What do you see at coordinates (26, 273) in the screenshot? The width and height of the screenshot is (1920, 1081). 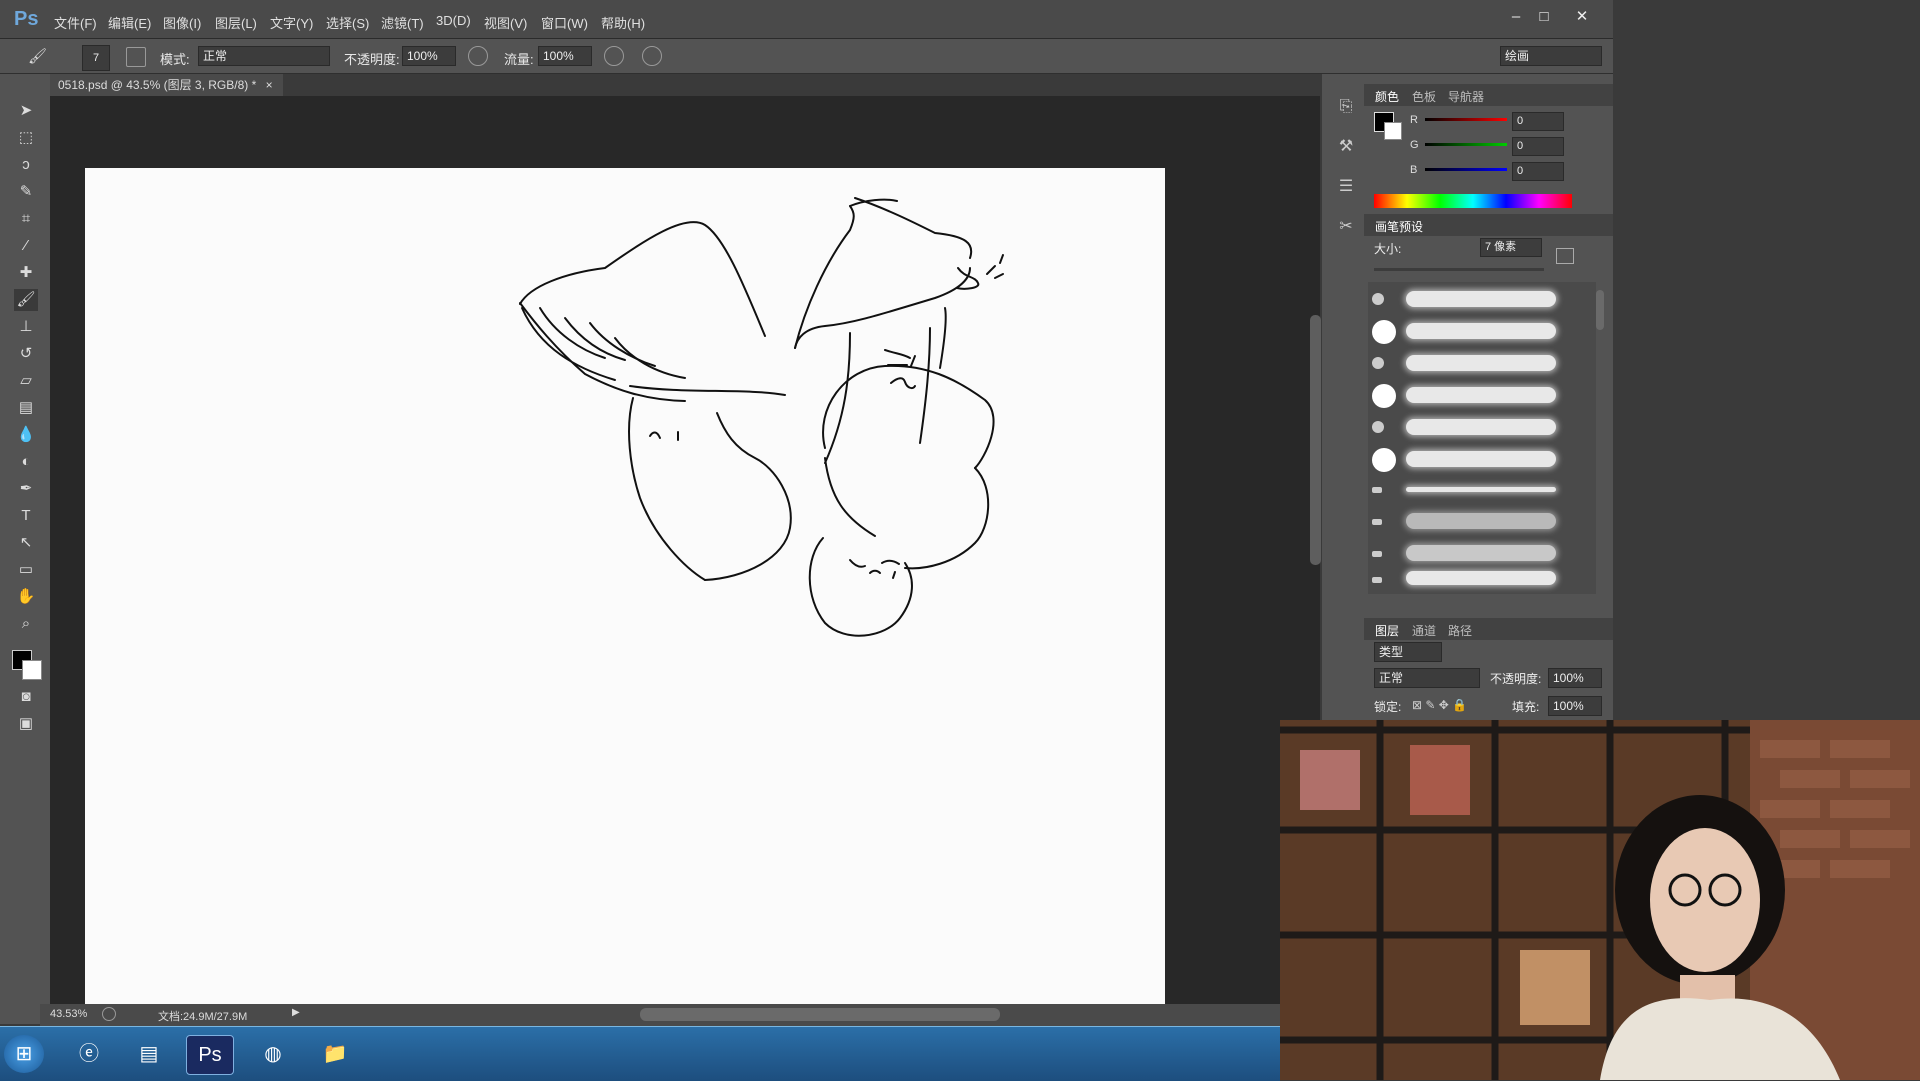 I see `healing-icon: ✚` at bounding box center [26, 273].